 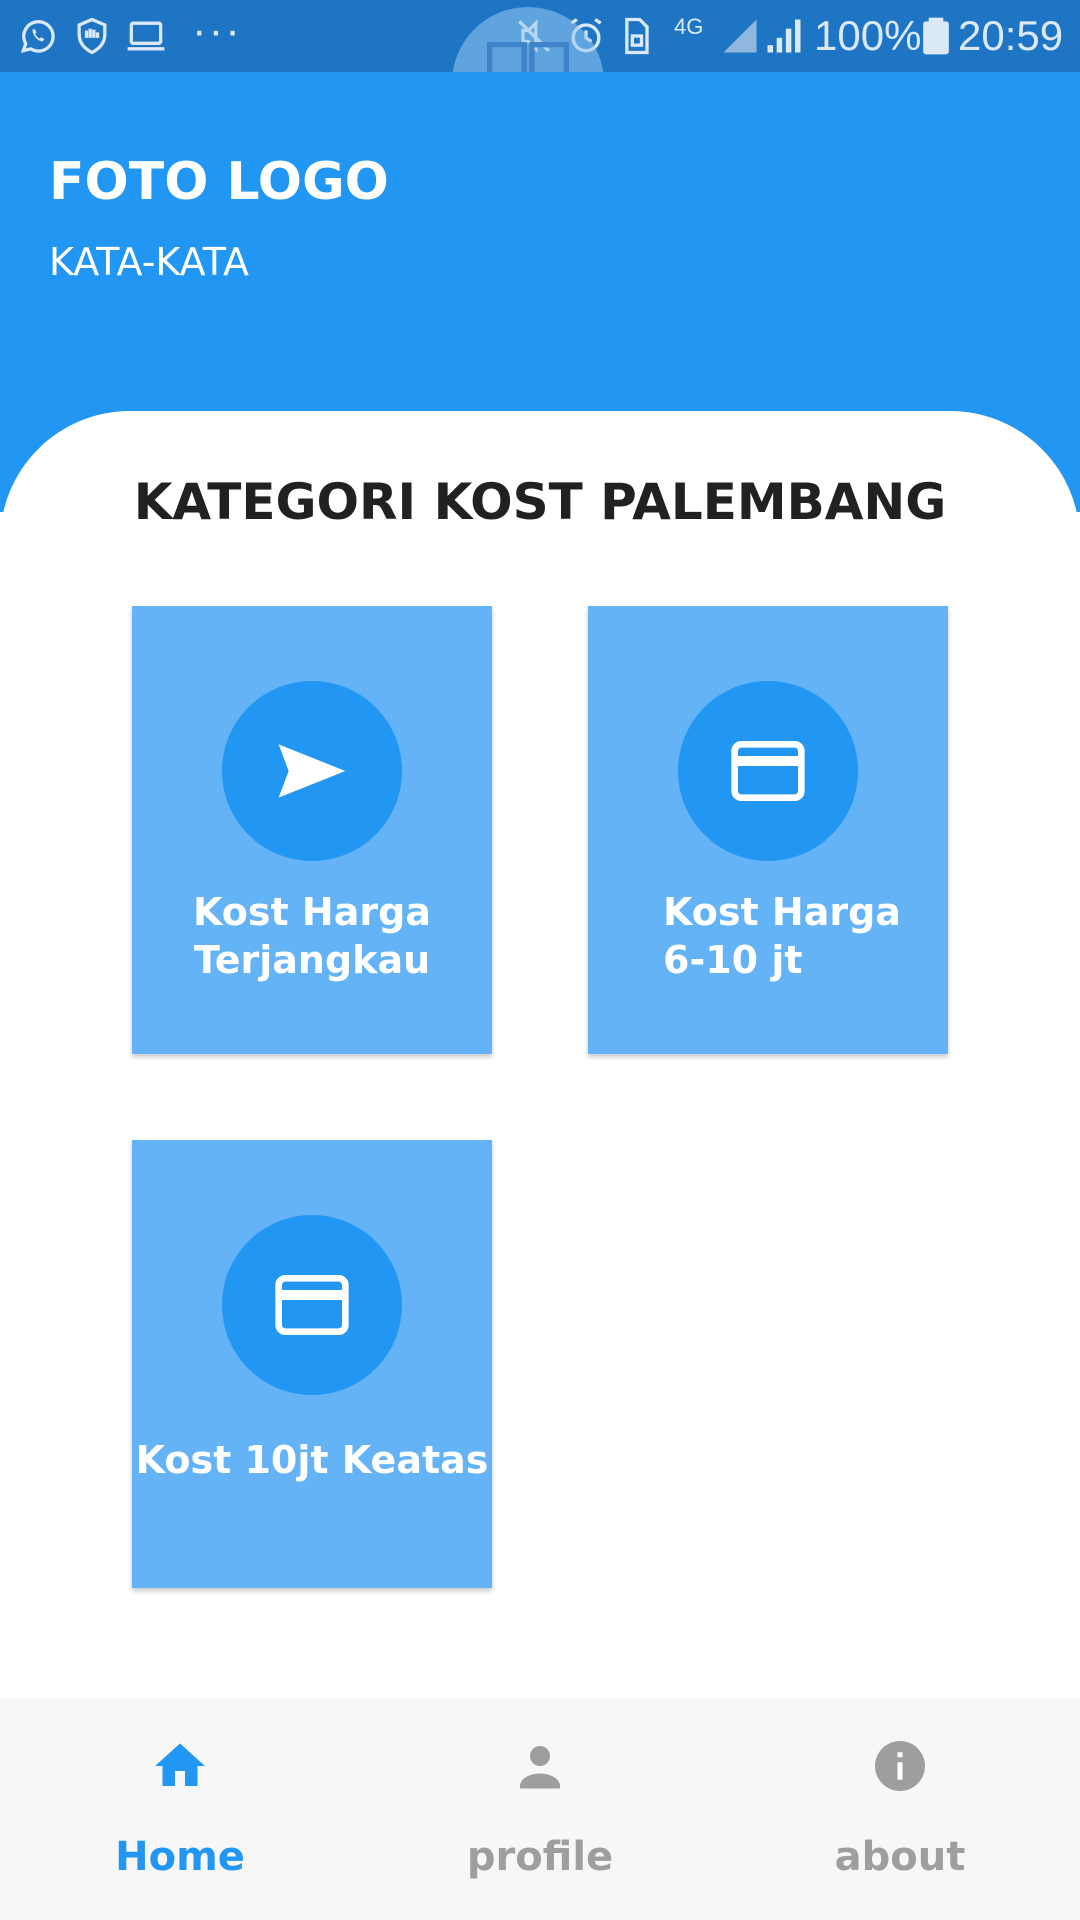 What do you see at coordinates (636, 36) in the screenshot?
I see `sim-icon` at bounding box center [636, 36].